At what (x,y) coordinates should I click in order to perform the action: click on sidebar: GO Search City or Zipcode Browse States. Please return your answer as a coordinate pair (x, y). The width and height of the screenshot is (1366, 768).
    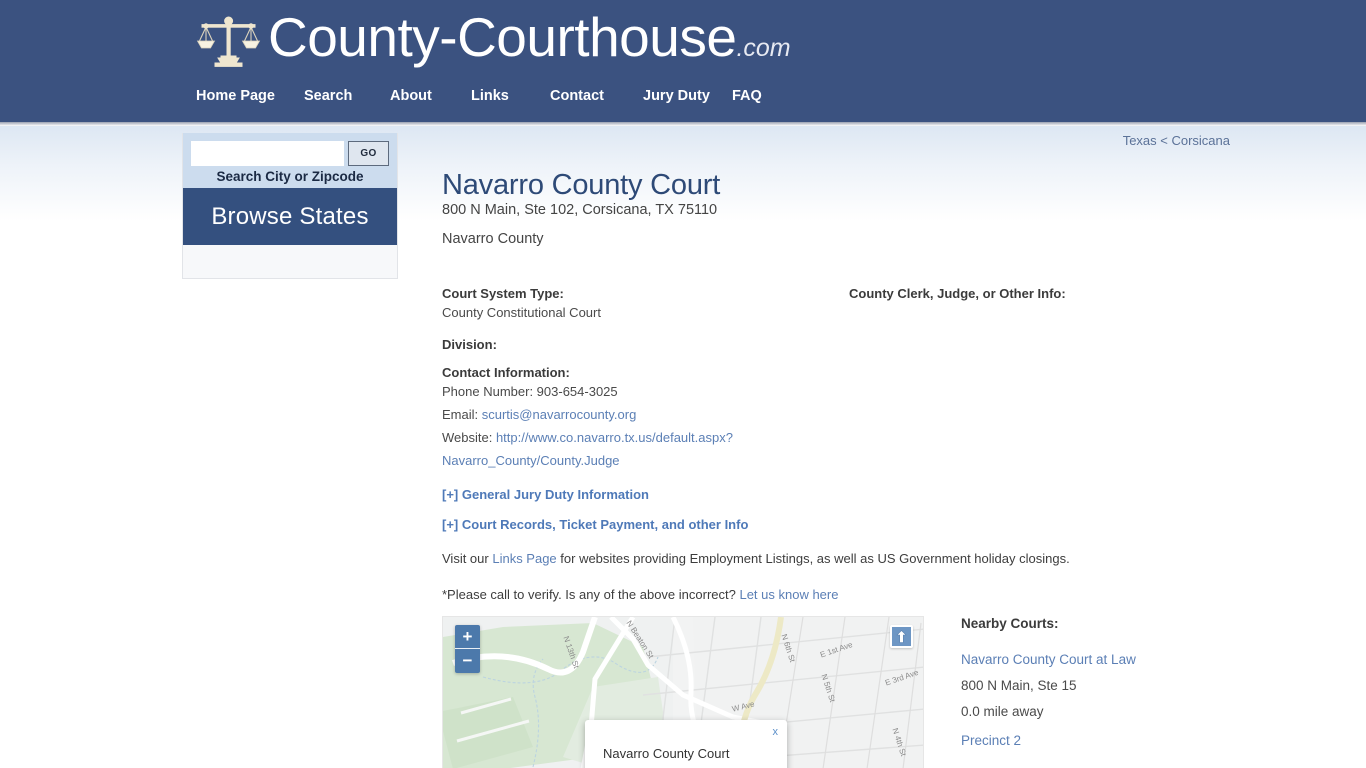
    Looking at the image, I should click on (290, 206).